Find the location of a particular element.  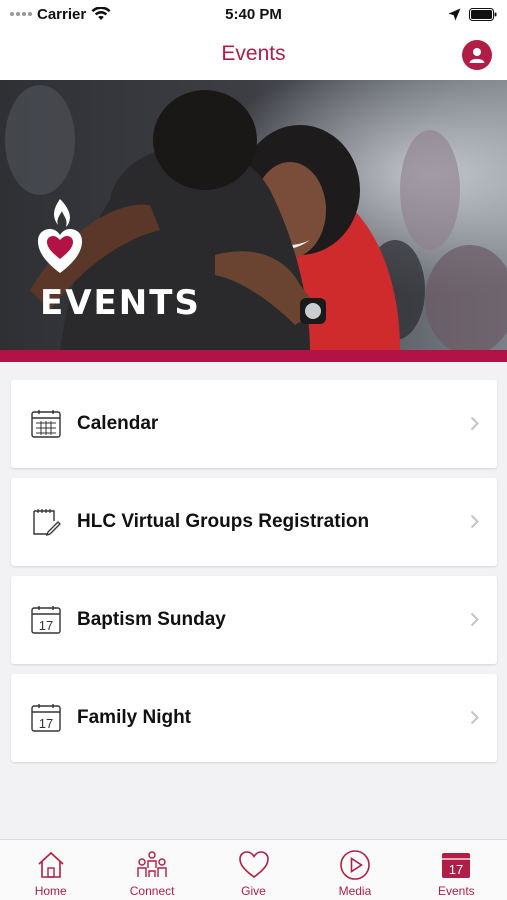

tab-home: Home is located at coordinates (50, 870).